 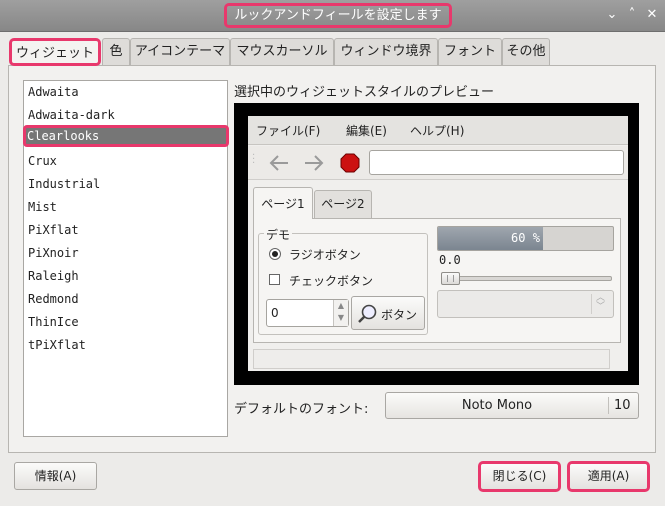 I want to click on demo-button: ボタン, so click(x=388, y=313).